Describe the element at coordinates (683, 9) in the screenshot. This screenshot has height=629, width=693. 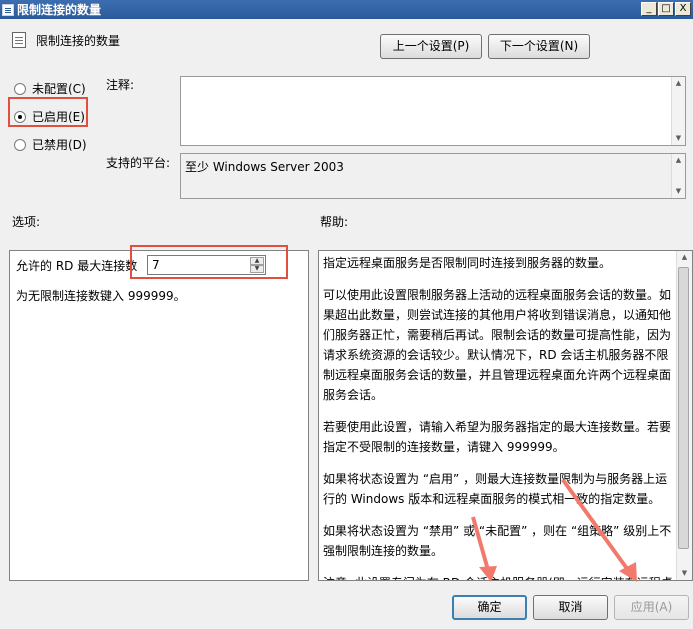
I see `close-button: X` at that location.